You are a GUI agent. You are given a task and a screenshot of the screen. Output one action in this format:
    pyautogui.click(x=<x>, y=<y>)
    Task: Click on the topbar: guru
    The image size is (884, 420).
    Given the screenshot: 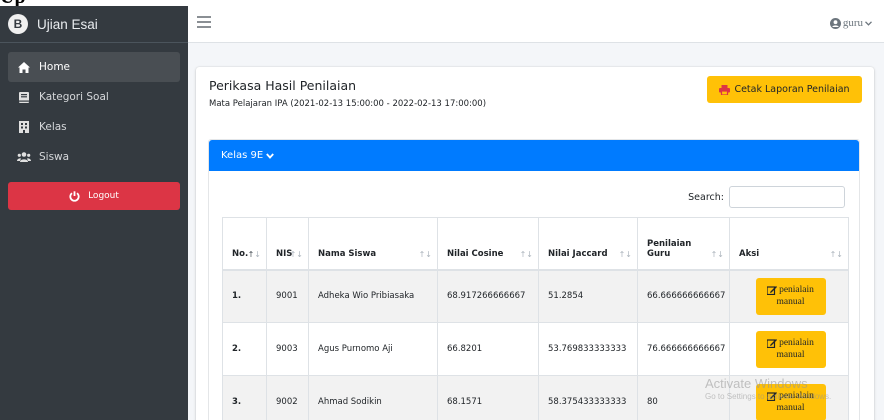 What is the action you would take?
    pyautogui.click(x=536, y=24)
    